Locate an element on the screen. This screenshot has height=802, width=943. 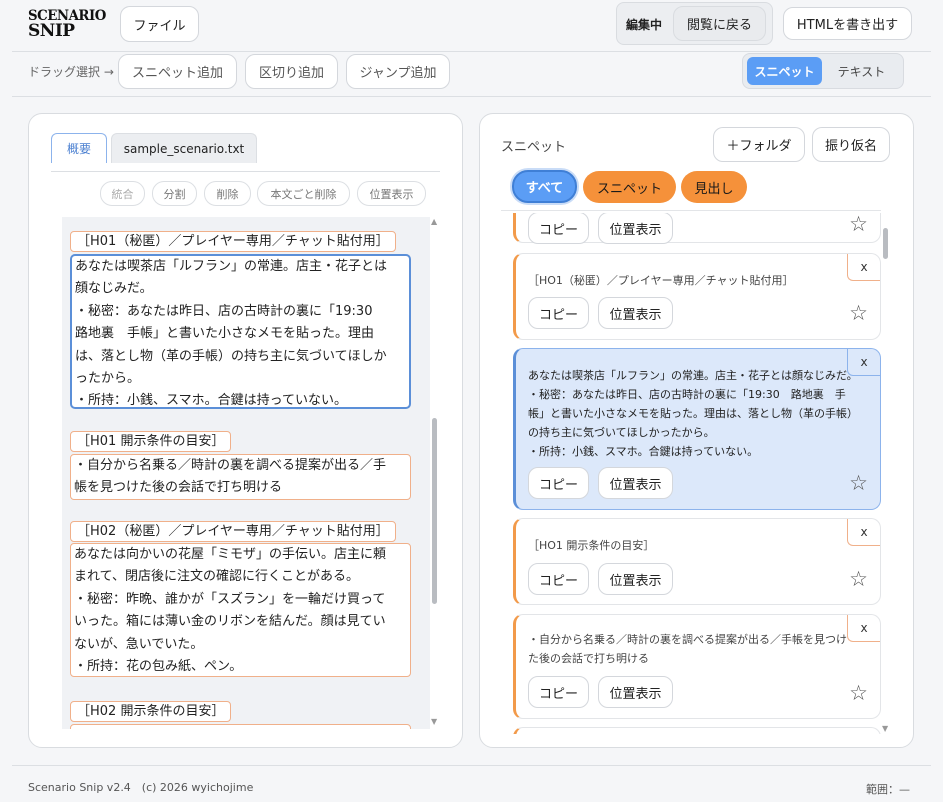
block-body is located at coordinates (240, 726).